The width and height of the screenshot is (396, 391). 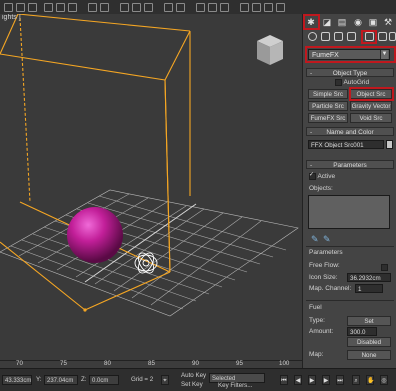 What do you see at coordinates (180, 7) in the screenshot?
I see `align-icon` at bounding box center [180, 7].